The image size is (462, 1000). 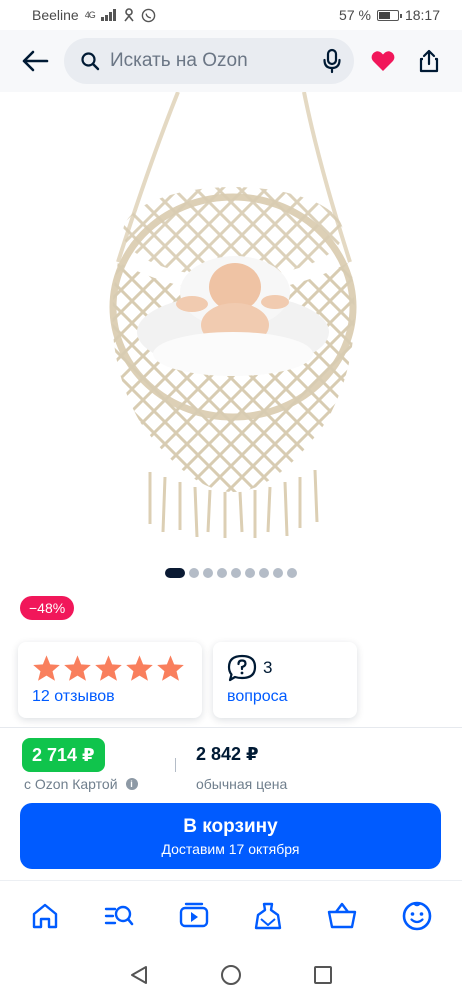 I want to click on add-to-cart-button: В корзину Доставим 17 октября, so click(x=230, y=836).